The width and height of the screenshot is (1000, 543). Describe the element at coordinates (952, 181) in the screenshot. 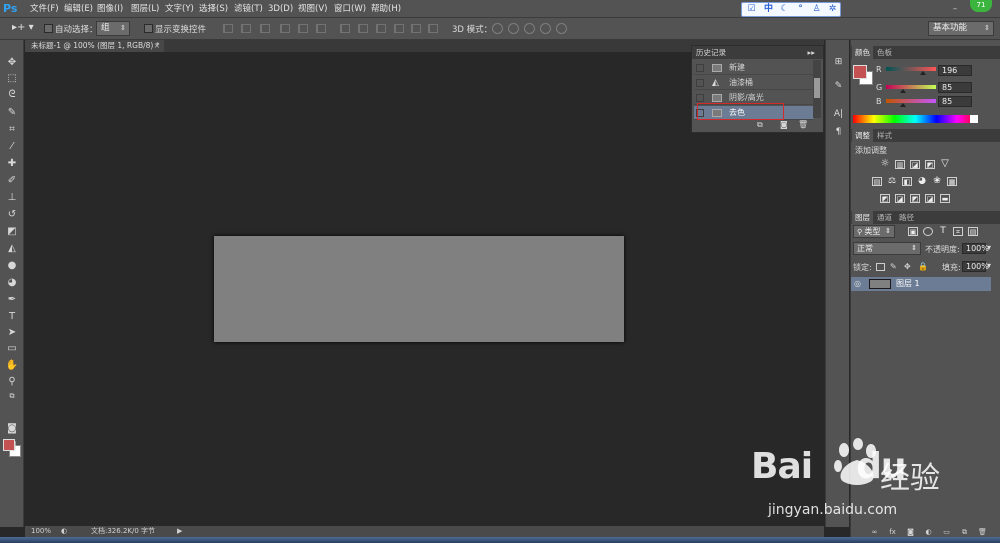

I see `color-lookup-icon: ▦` at that location.